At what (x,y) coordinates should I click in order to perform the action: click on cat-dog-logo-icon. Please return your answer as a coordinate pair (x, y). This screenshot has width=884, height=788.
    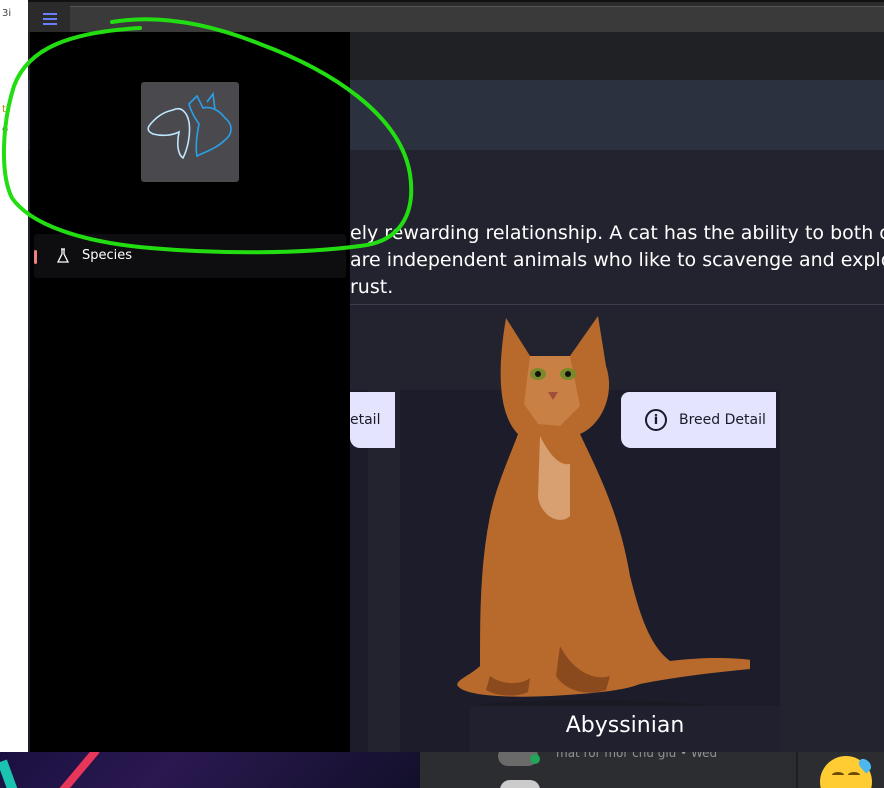
    Looking at the image, I should click on (190, 132).